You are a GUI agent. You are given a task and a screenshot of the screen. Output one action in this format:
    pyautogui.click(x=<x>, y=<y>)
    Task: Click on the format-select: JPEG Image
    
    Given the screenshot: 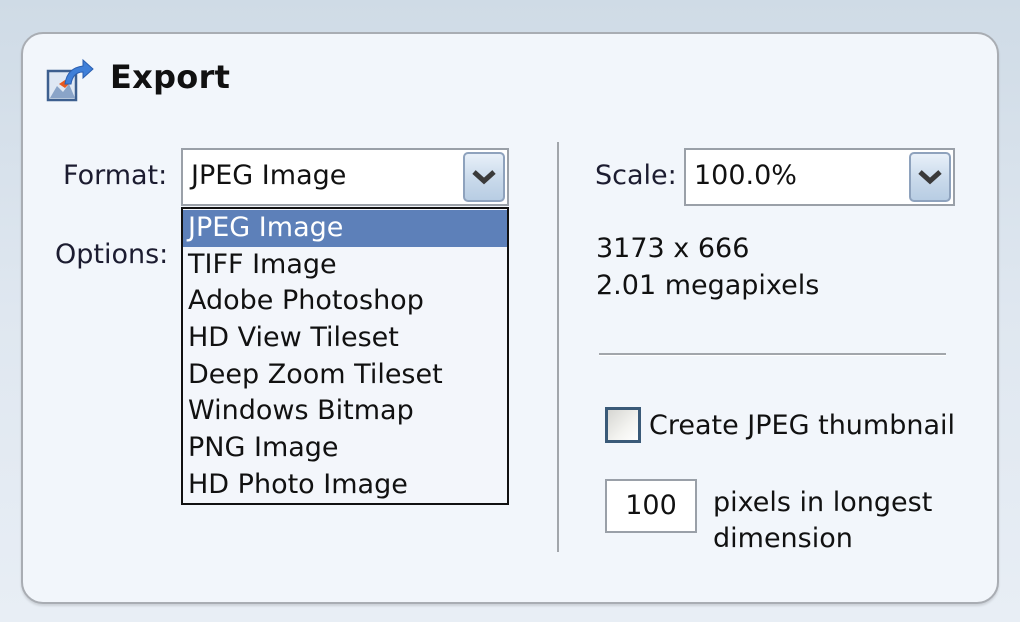 What is the action you would take?
    pyautogui.click(x=345, y=177)
    